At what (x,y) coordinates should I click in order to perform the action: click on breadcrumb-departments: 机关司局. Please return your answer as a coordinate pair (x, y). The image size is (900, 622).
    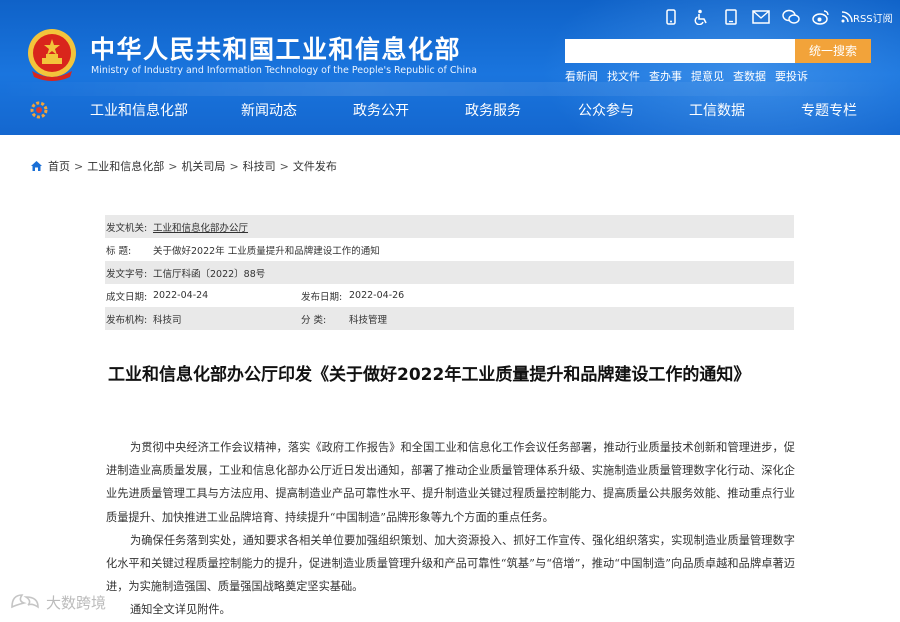
    Looking at the image, I should click on (203, 166).